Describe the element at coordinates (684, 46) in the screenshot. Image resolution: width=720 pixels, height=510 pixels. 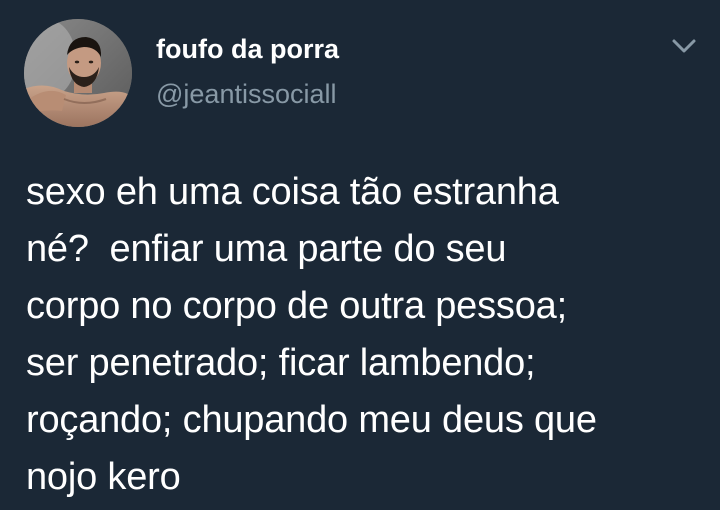
I see `chevron-down-icon` at that location.